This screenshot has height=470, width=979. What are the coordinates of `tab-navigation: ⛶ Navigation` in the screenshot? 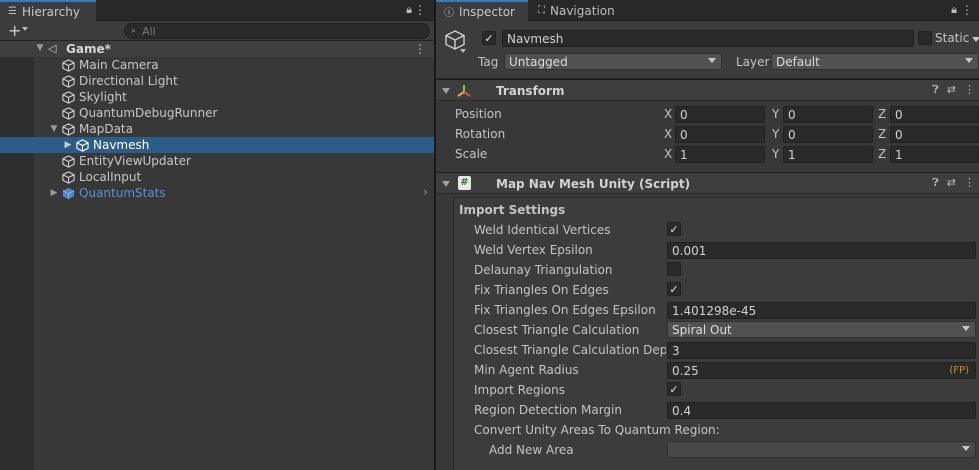 It's located at (576, 10).